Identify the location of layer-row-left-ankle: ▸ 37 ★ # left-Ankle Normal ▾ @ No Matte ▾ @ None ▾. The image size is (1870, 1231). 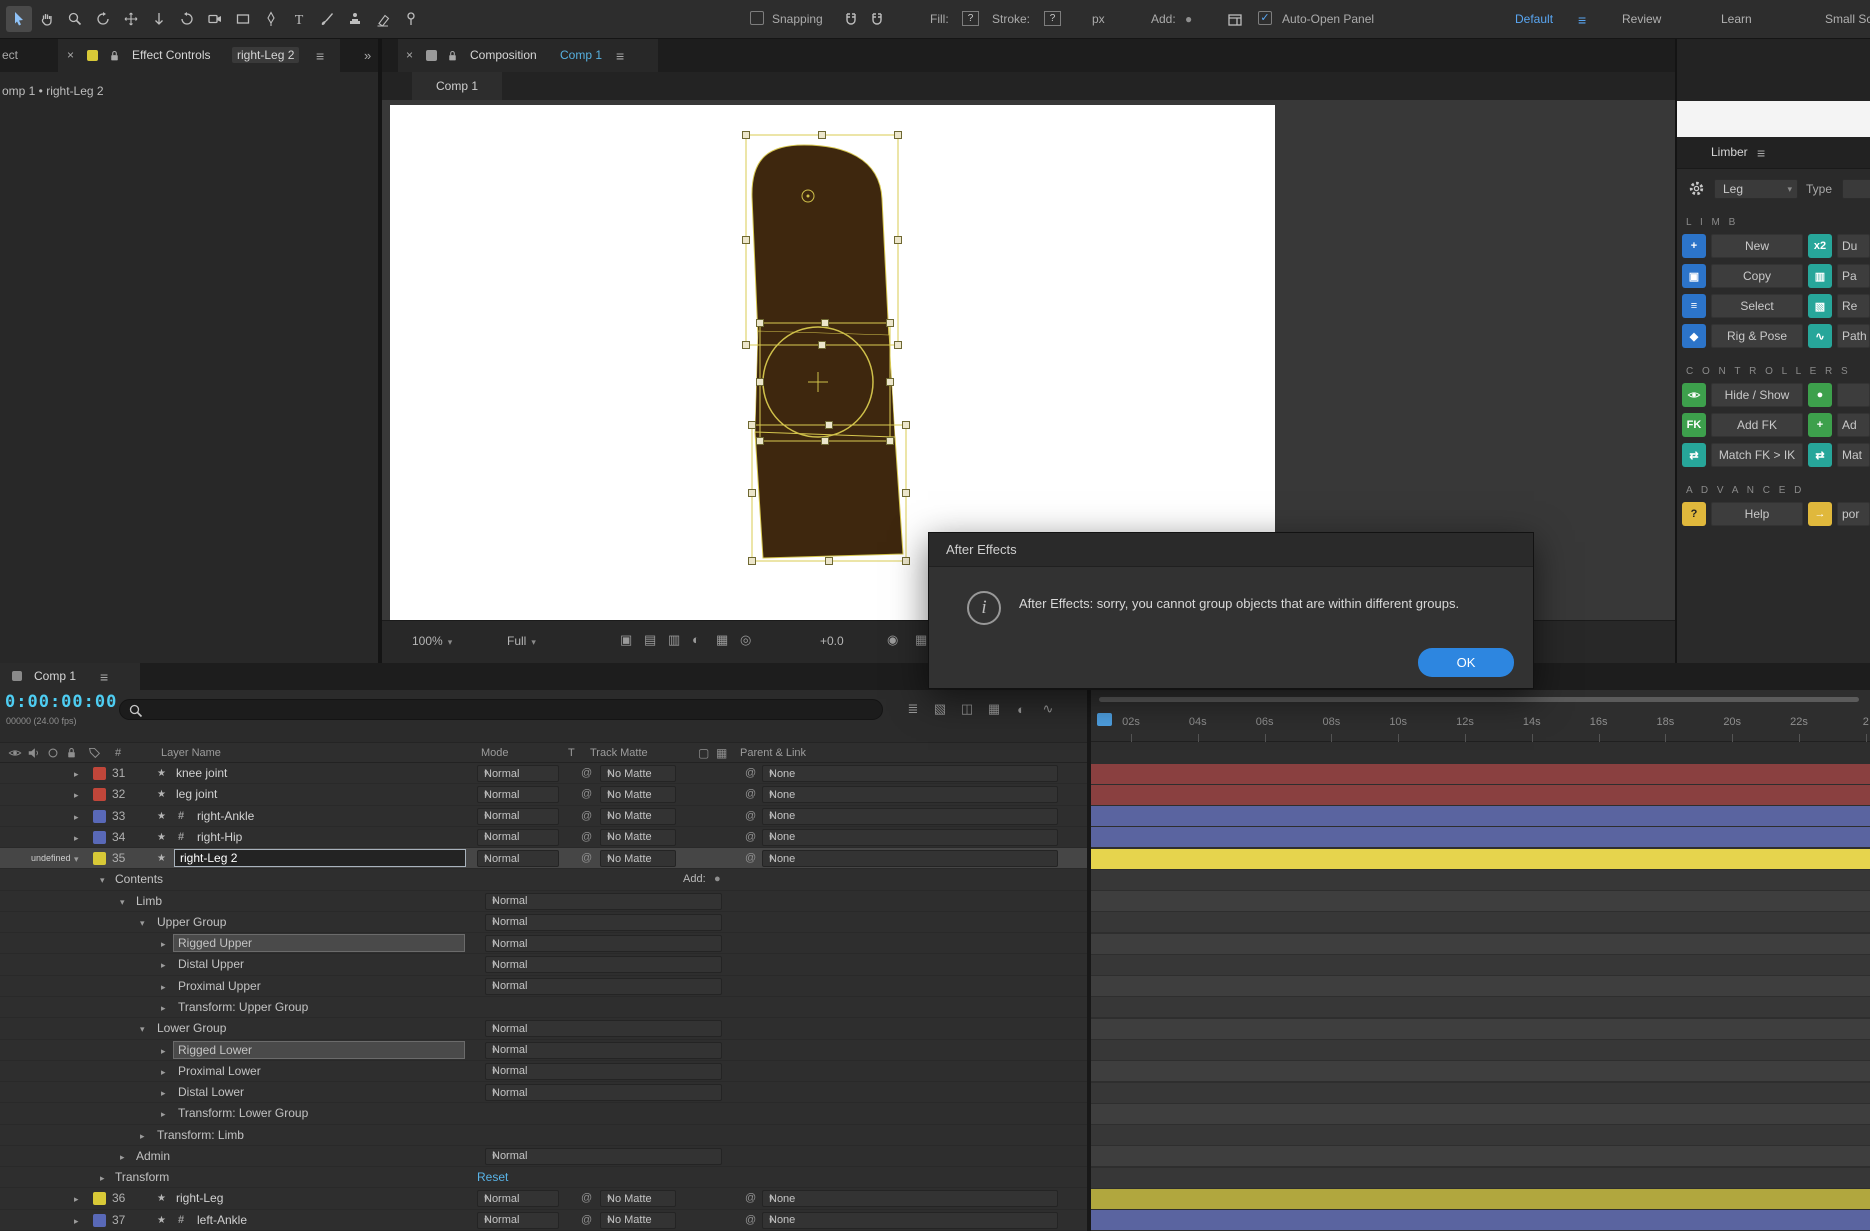
(543, 1220).